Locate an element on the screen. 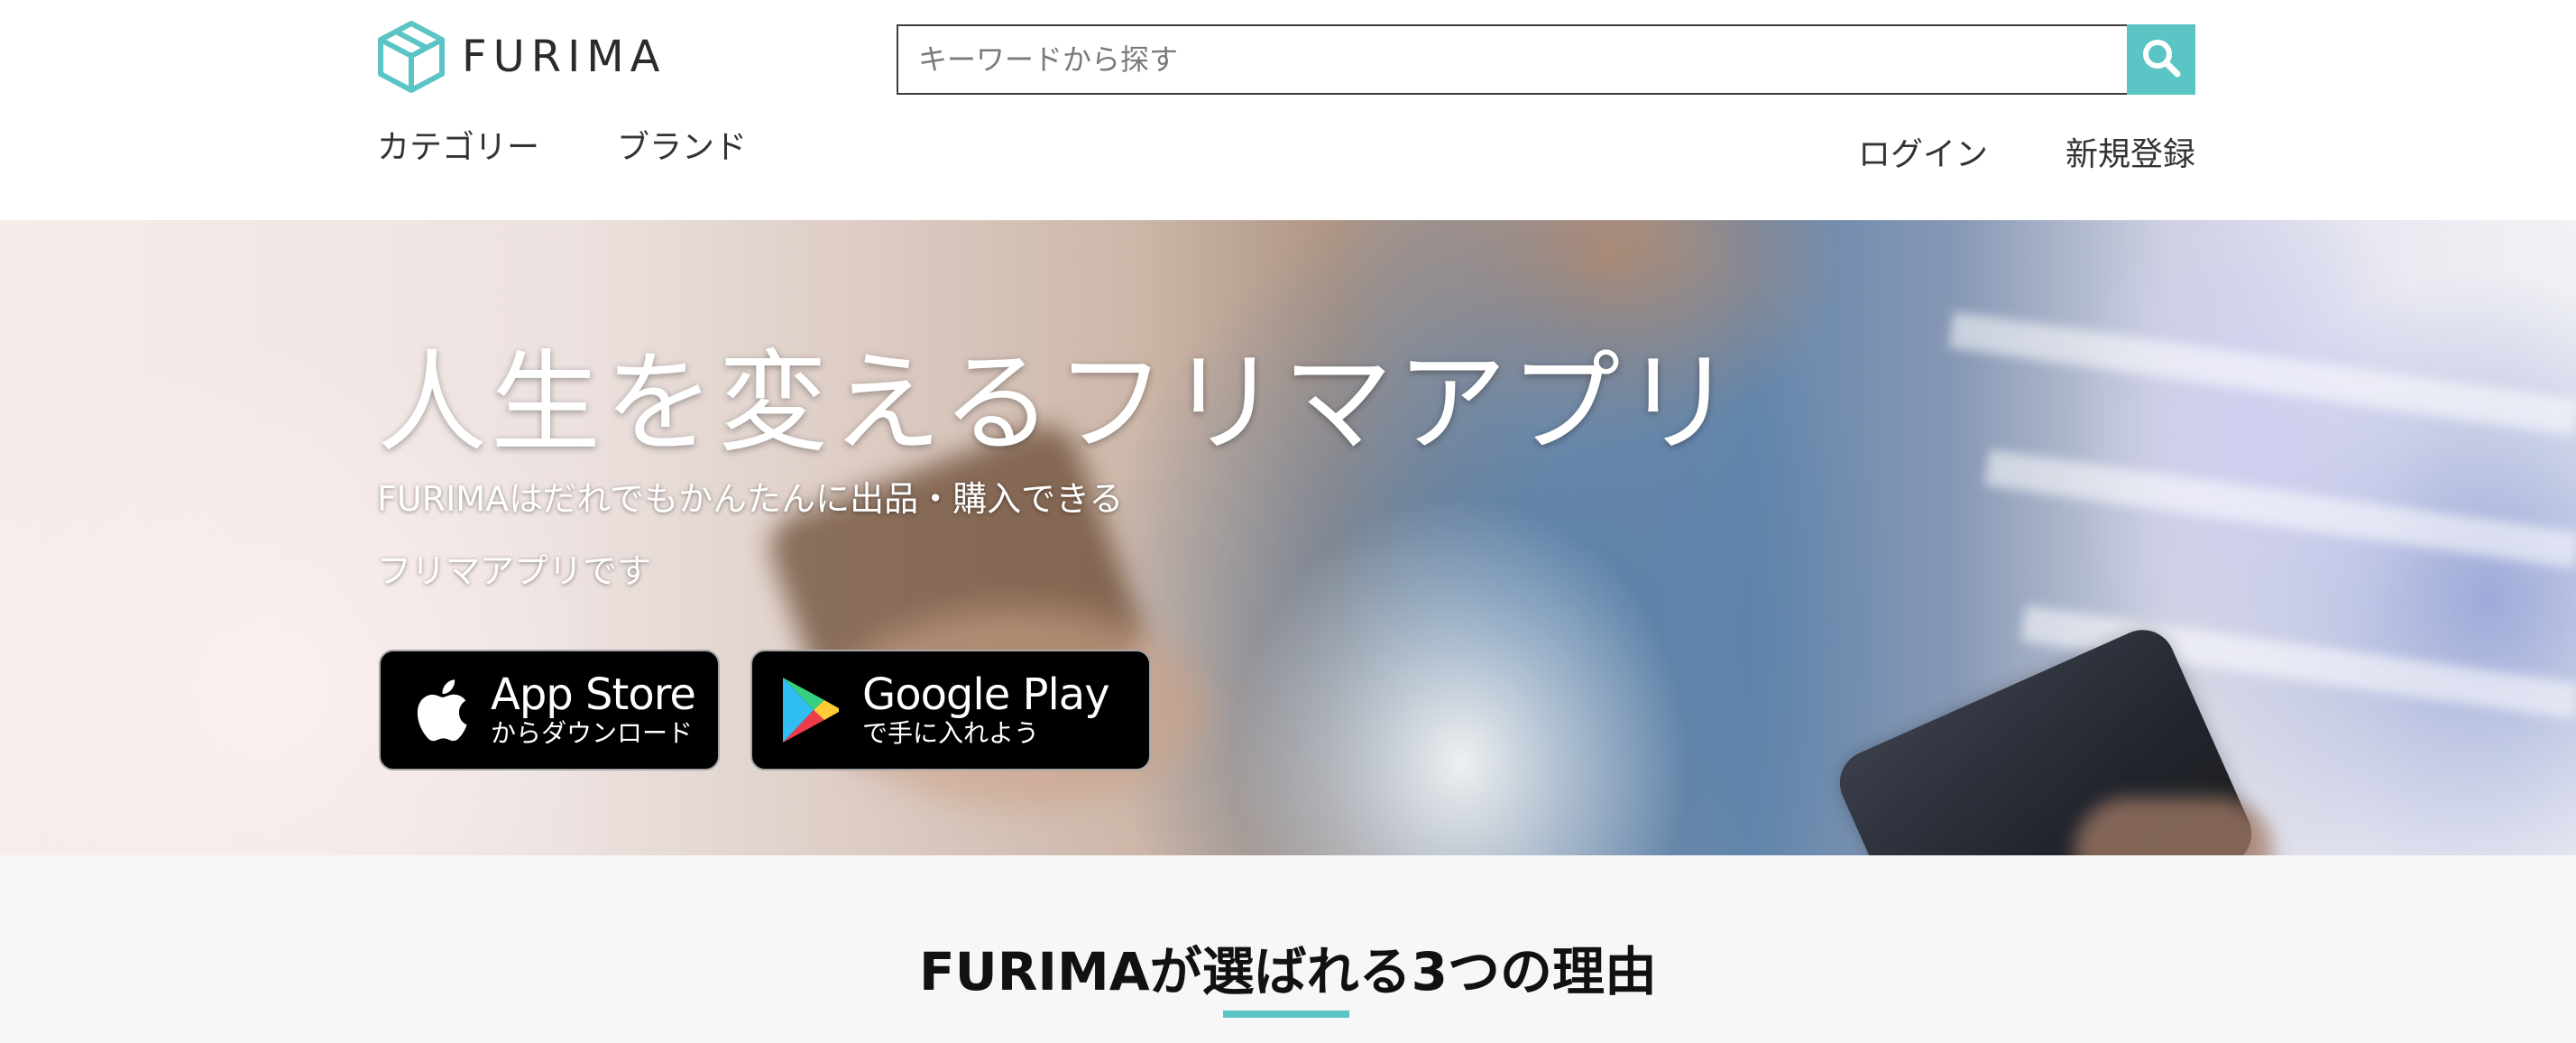 This screenshot has width=2576, height=1043. signup-link: 新規登録 is located at coordinates (2130, 152).